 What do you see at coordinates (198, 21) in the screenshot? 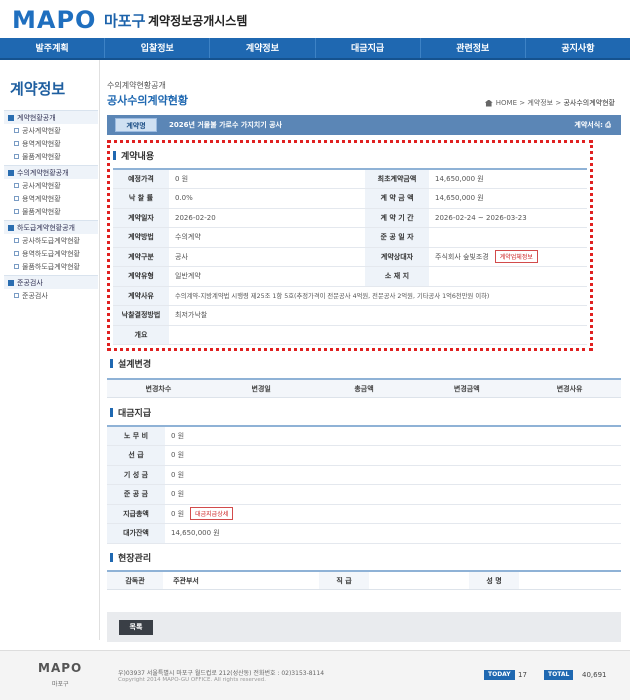
I see `site-title: 계약정보공개시스템` at bounding box center [198, 21].